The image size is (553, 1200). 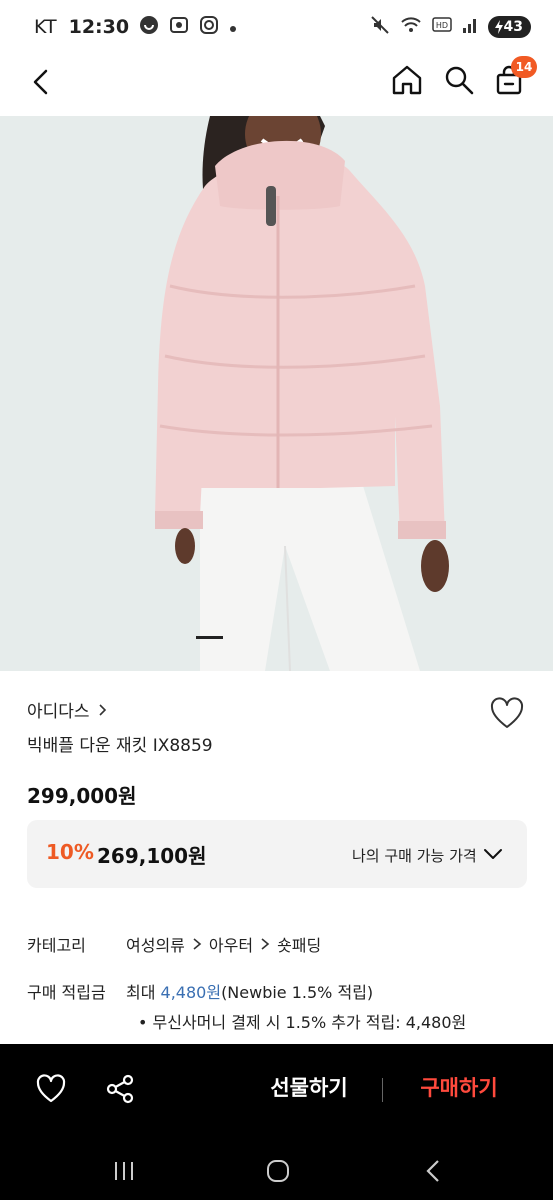 What do you see at coordinates (58, 712) in the screenshot?
I see `brand-name: 아디다스` at bounding box center [58, 712].